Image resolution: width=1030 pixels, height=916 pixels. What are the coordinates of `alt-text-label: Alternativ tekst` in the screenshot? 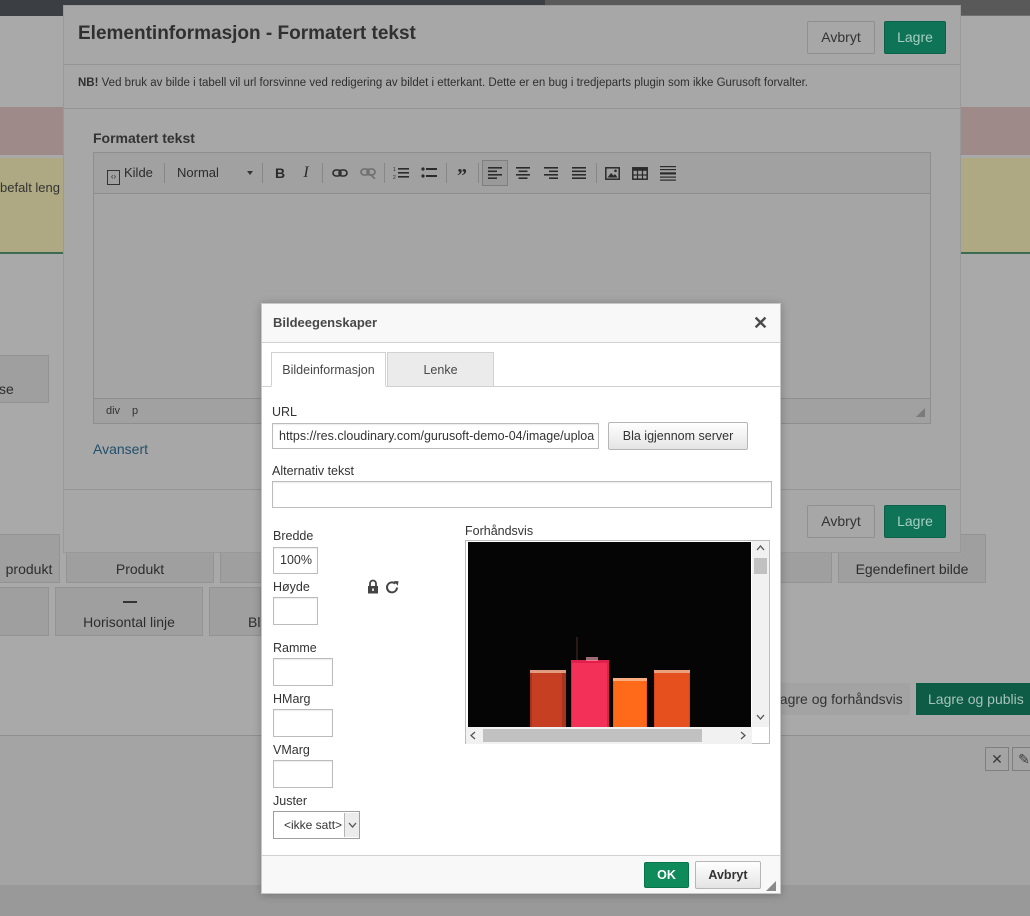 It's located at (313, 471).